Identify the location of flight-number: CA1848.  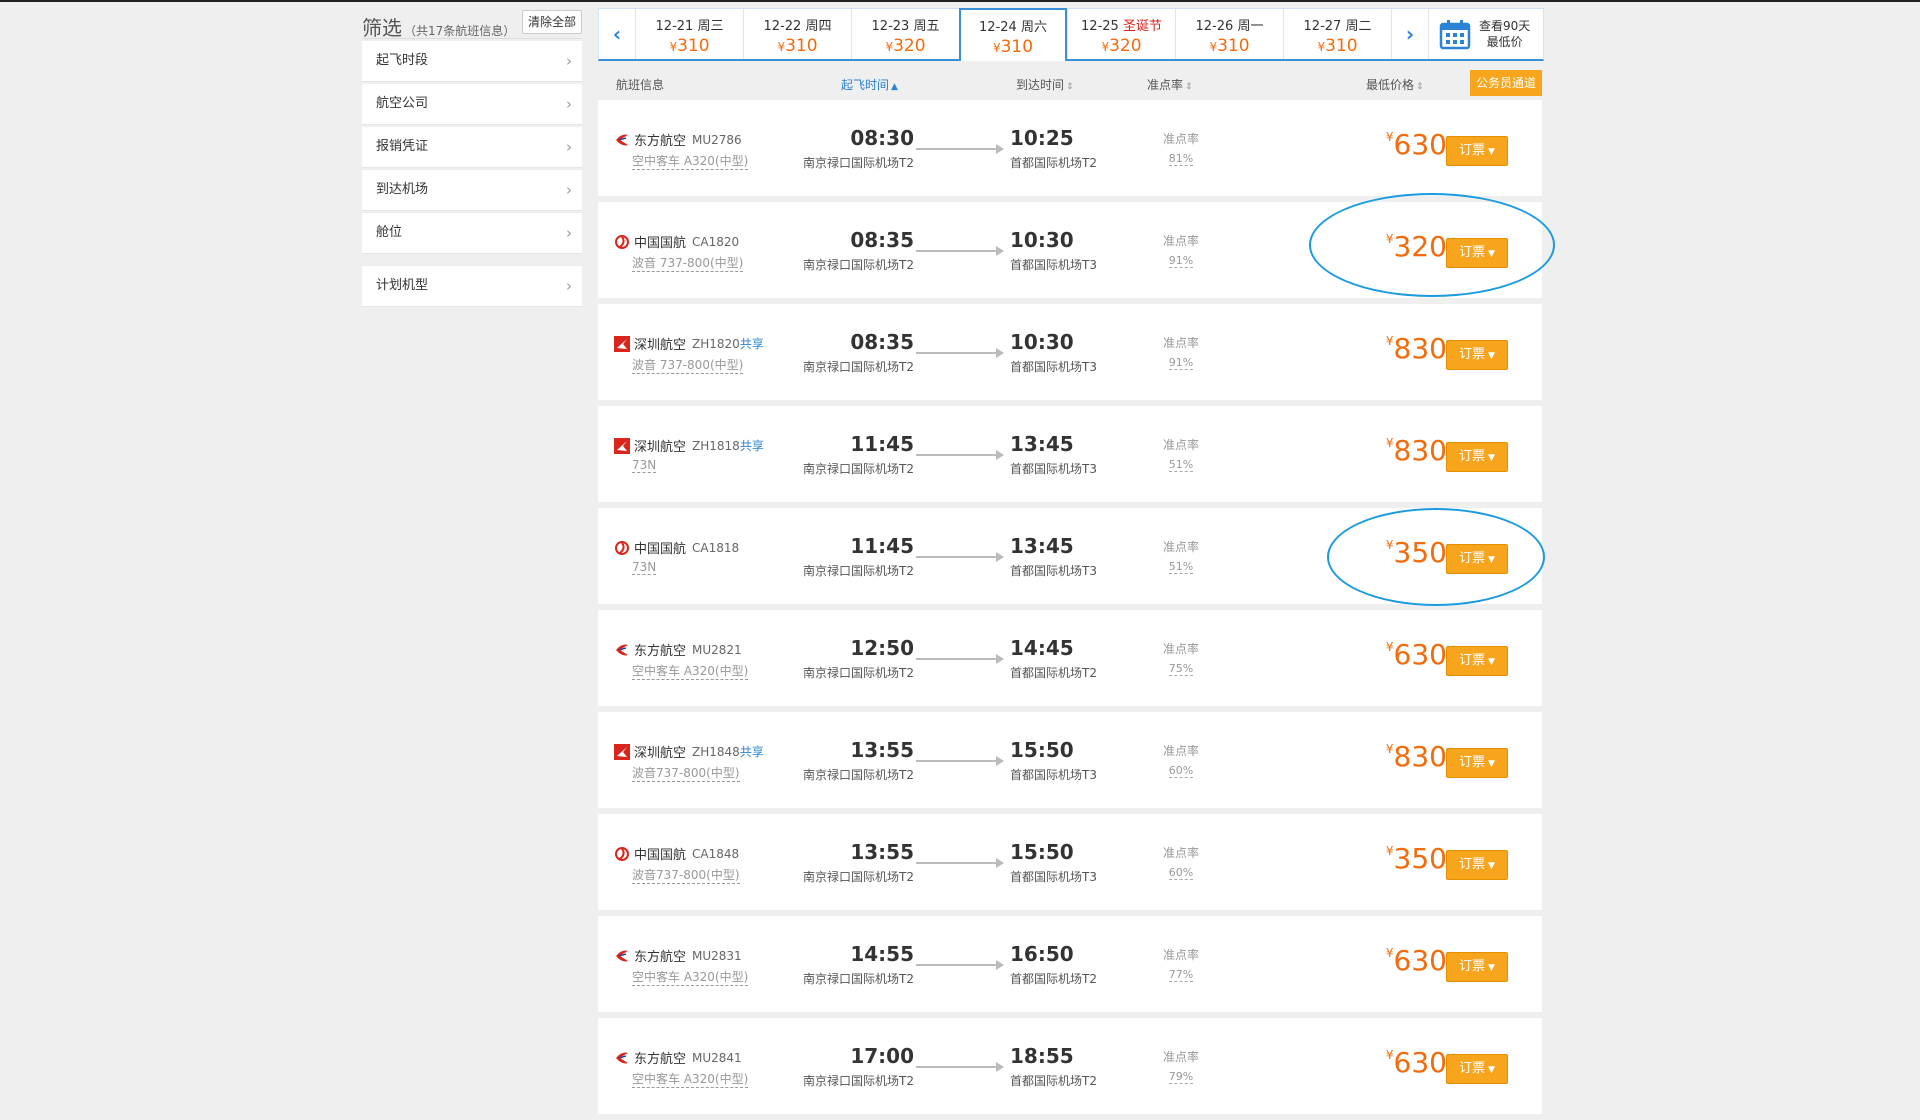
(716, 853).